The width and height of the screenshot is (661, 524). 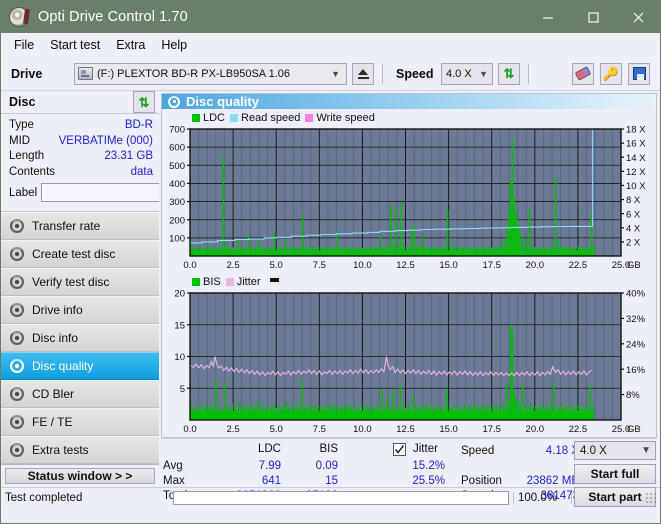 What do you see at coordinates (81, 126) in the screenshot?
I see `disc-info-row-type: Type BD-R` at bounding box center [81, 126].